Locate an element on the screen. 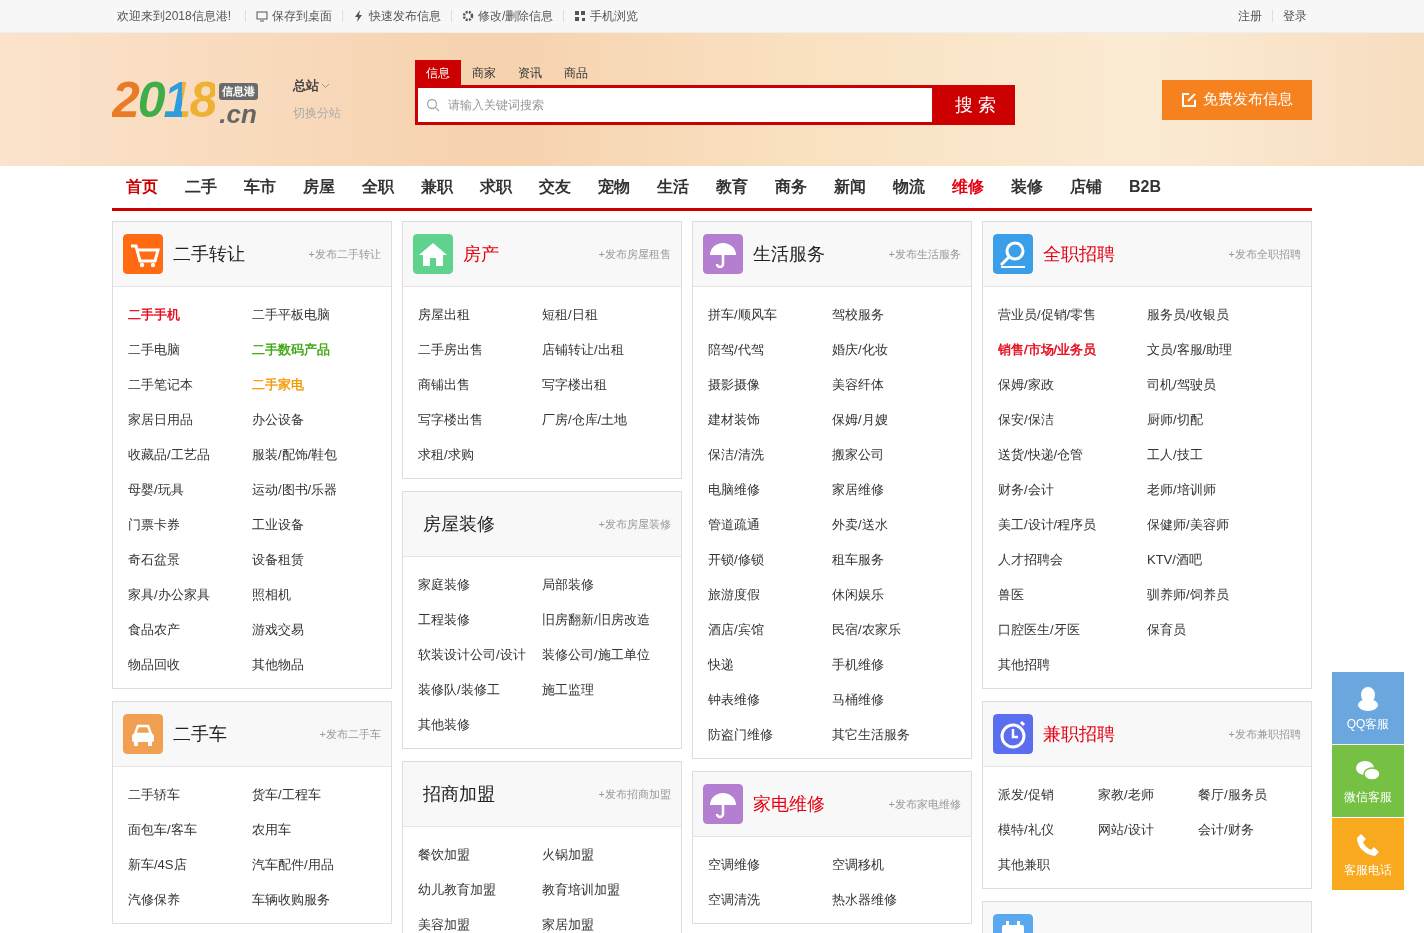 The height and width of the screenshot is (933, 1424). search-tab: 商品 is located at coordinates (576, 72).